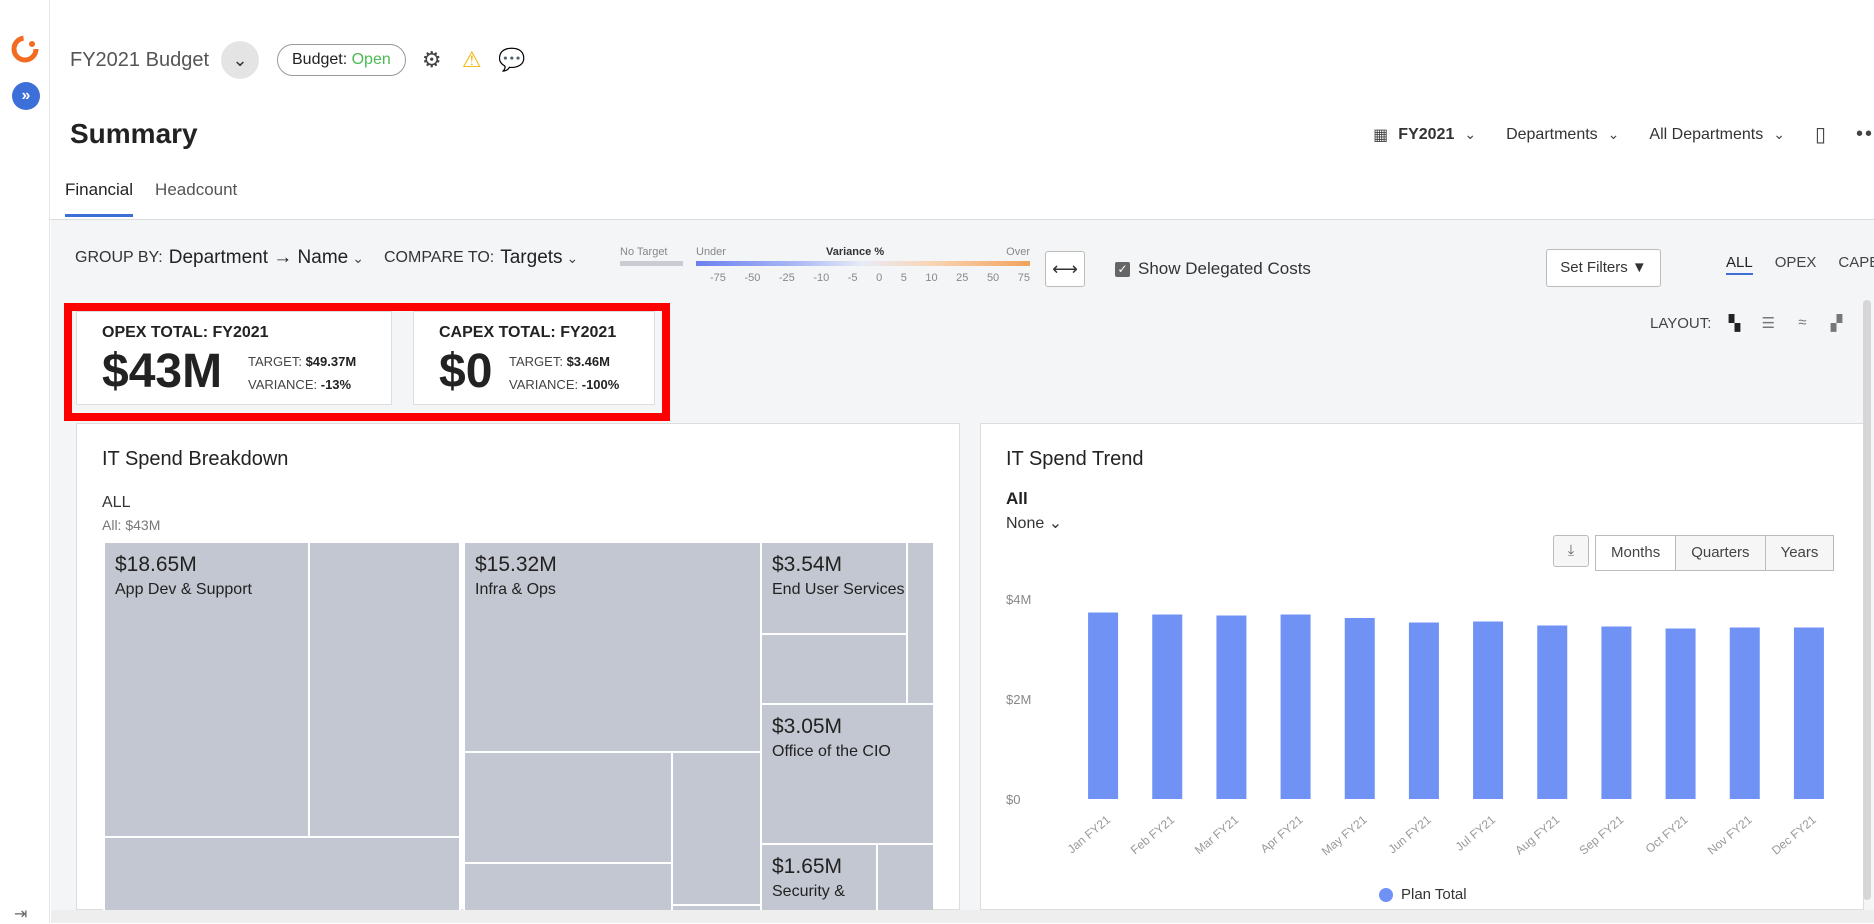 Image resolution: width=1874 pixels, height=924 pixels. What do you see at coordinates (1167, 707) in the screenshot?
I see `bar-feb-fy21` at bounding box center [1167, 707].